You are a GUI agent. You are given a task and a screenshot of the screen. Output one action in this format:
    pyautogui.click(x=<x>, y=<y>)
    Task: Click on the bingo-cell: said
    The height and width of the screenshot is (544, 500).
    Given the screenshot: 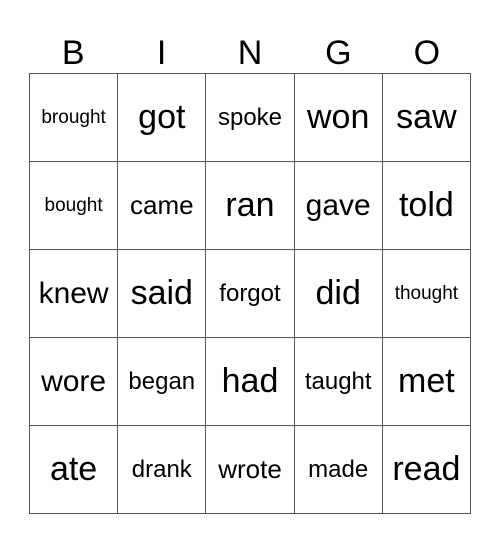 What is the action you would take?
    pyautogui.click(x=162, y=294)
    